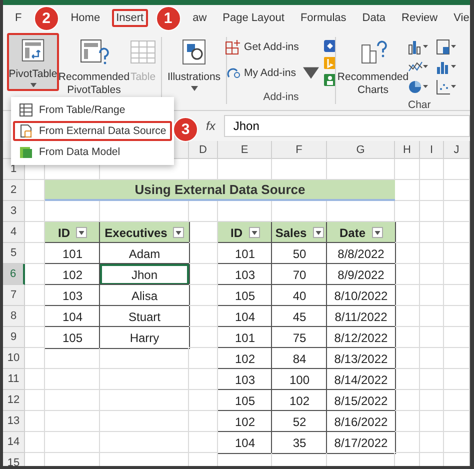 The image size is (474, 469). I want to click on table-cell: 102, so click(72, 274).